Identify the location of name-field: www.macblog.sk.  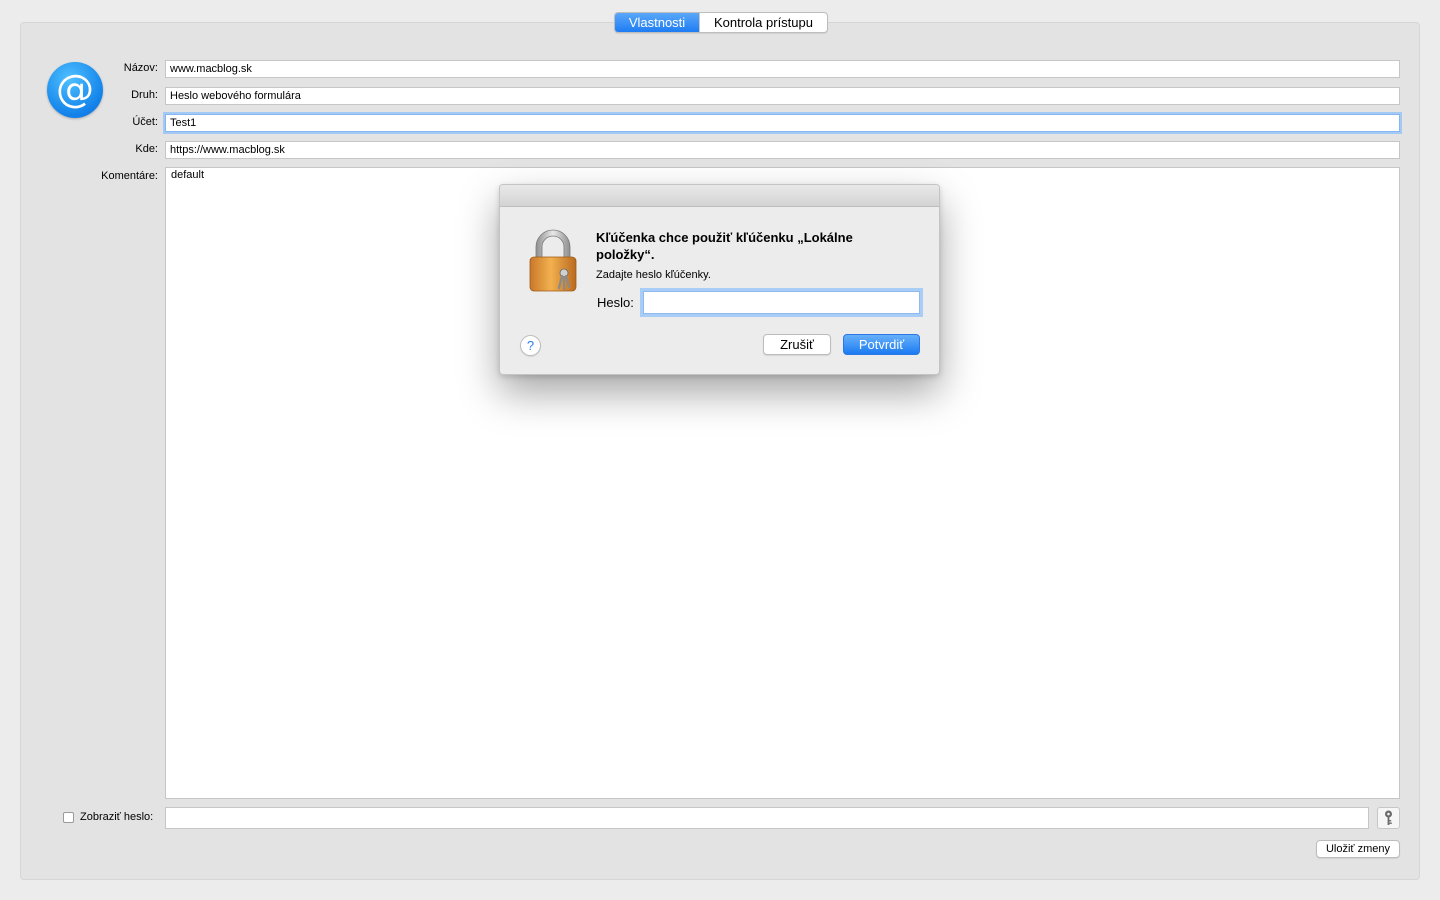
(782, 69).